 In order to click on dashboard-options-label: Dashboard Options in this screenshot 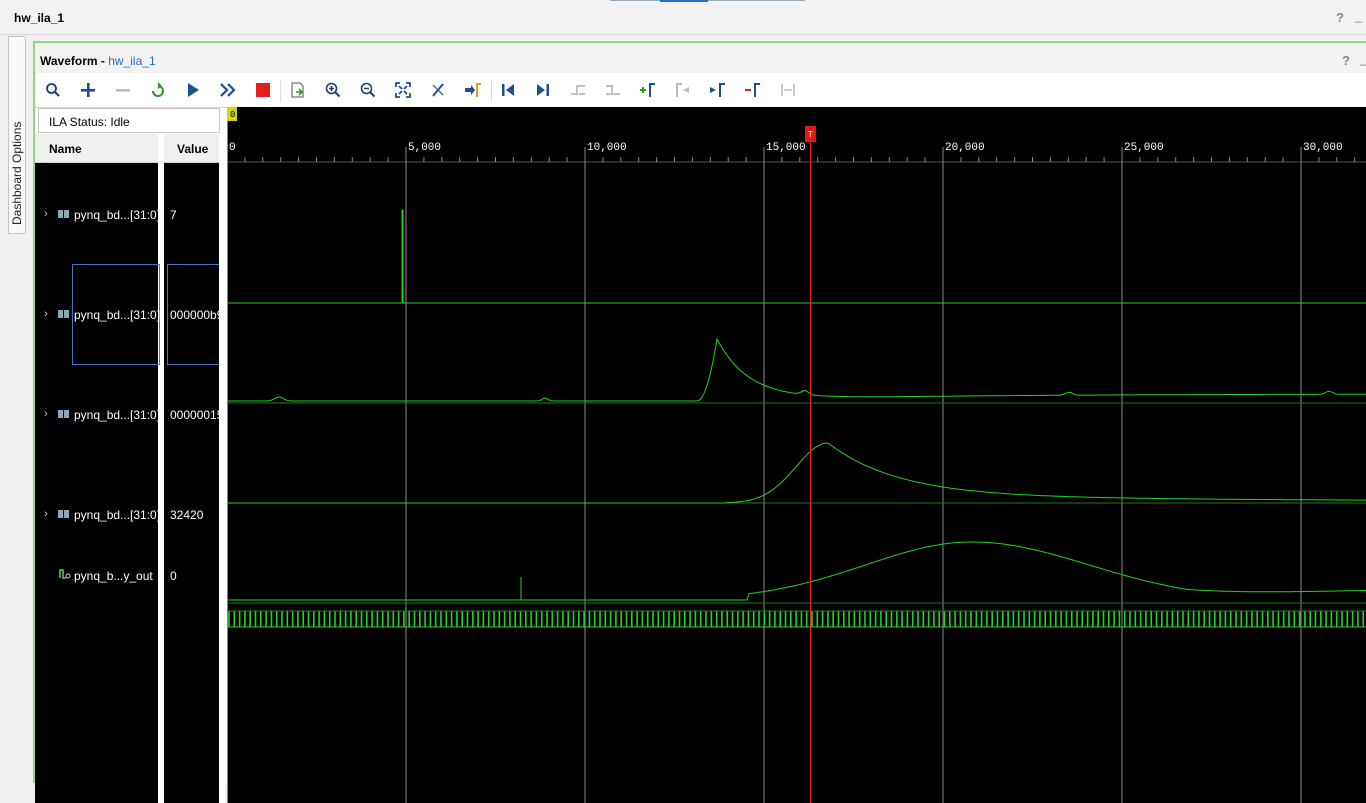, I will do `click(17, 173)`.